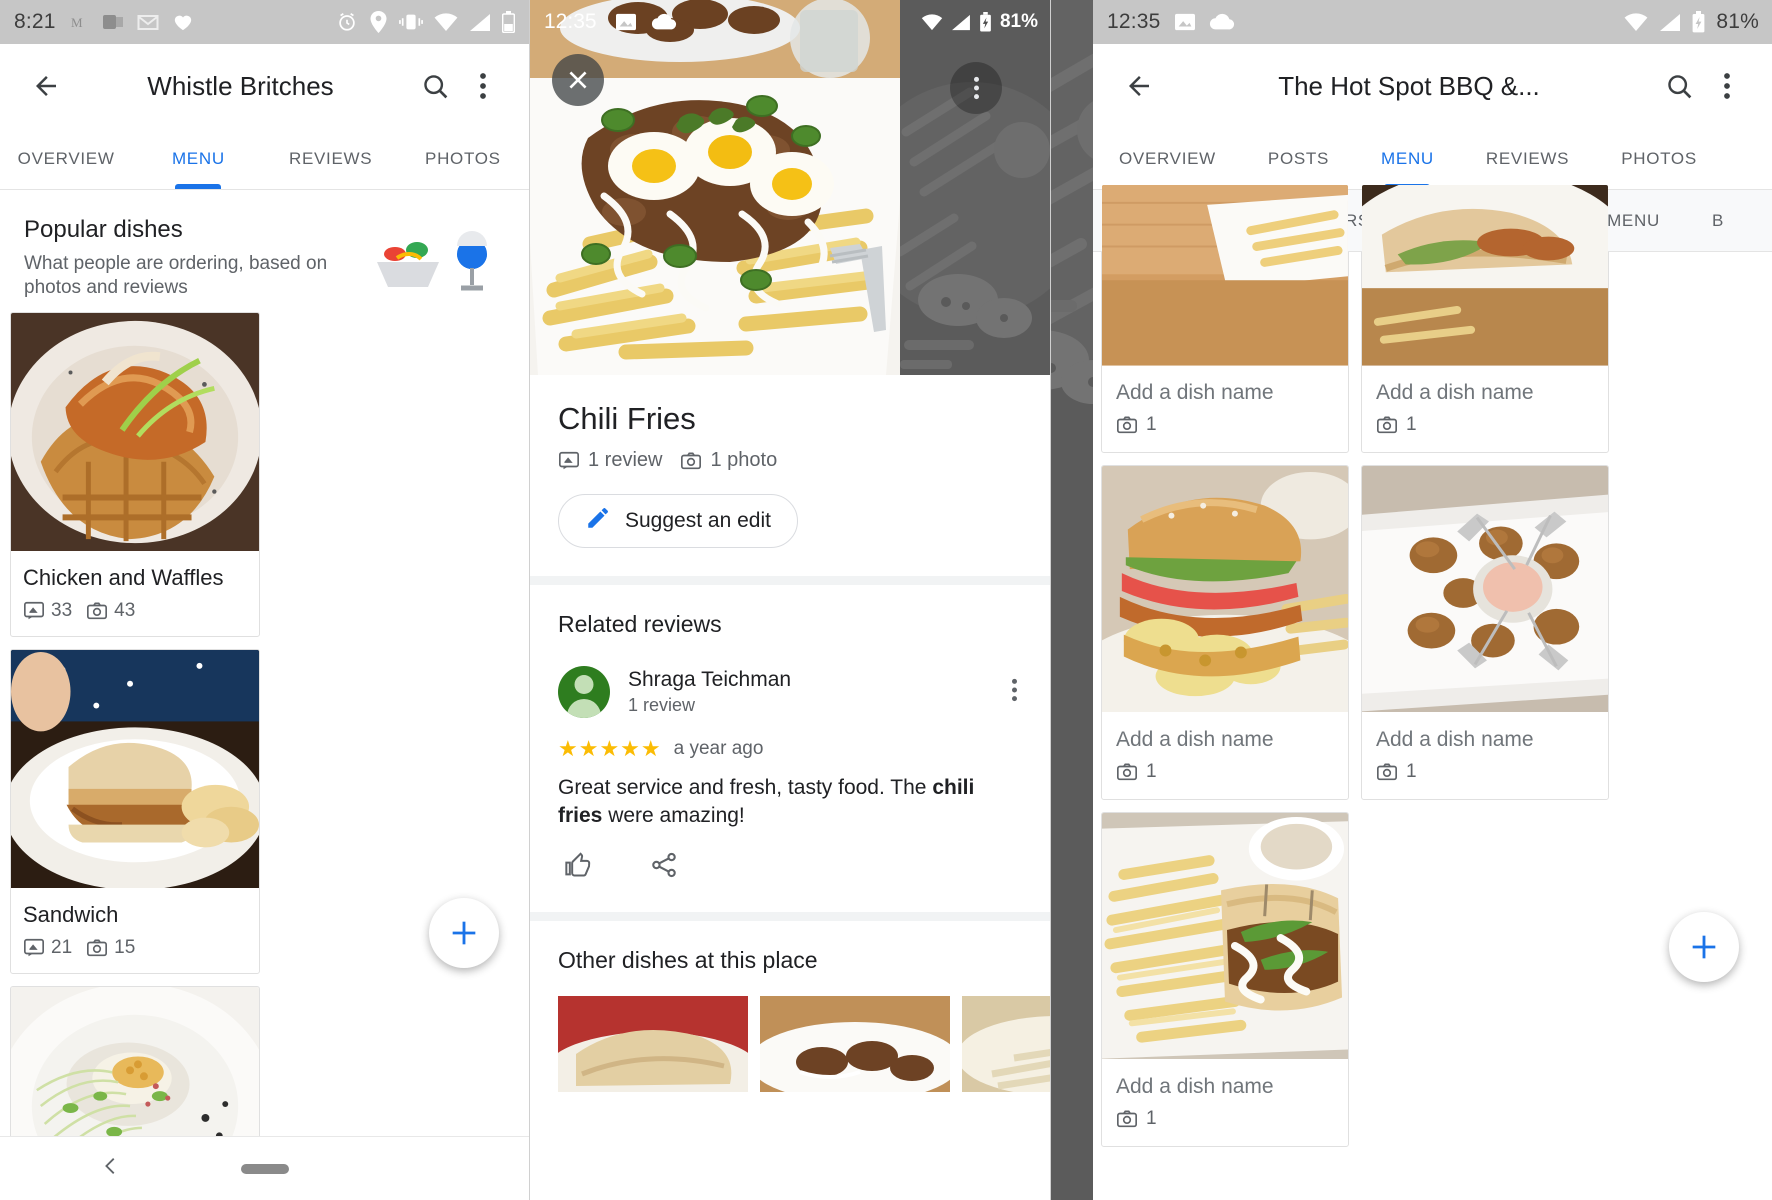 This screenshot has height=1200, width=1772. Describe the element at coordinates (264, 22) in the screenshot. I see `status-bar: 8:21 M` at that location.